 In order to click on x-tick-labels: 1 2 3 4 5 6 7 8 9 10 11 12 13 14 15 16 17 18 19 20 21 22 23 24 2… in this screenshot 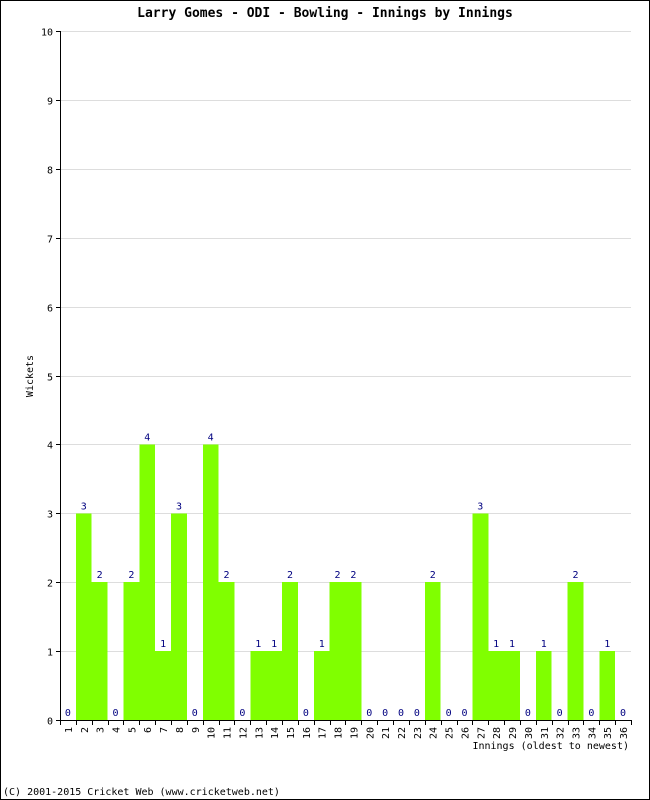, I will do `click(347, 733)`.